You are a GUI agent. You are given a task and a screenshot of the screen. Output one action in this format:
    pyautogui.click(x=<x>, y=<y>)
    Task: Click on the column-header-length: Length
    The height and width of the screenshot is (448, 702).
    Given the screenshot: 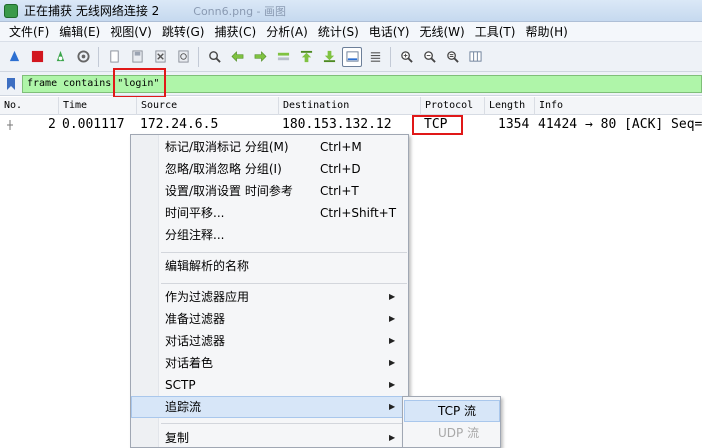 What is the action you would take?
    pyautogui.click(x=504, y=106)
    